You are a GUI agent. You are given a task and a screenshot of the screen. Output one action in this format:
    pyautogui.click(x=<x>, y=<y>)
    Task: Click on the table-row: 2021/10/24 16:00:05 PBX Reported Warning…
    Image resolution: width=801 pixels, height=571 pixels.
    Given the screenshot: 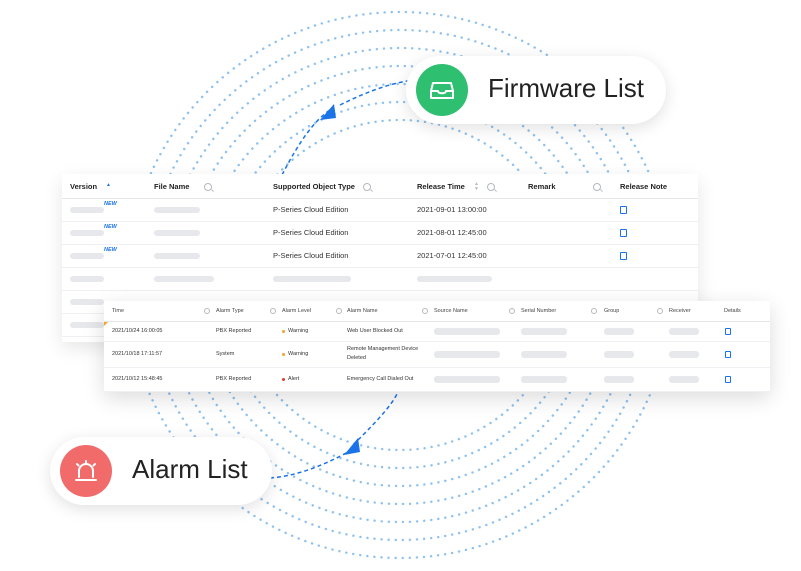 What is the action you would take?
    pyautogui.click(x=437, y=331)
    